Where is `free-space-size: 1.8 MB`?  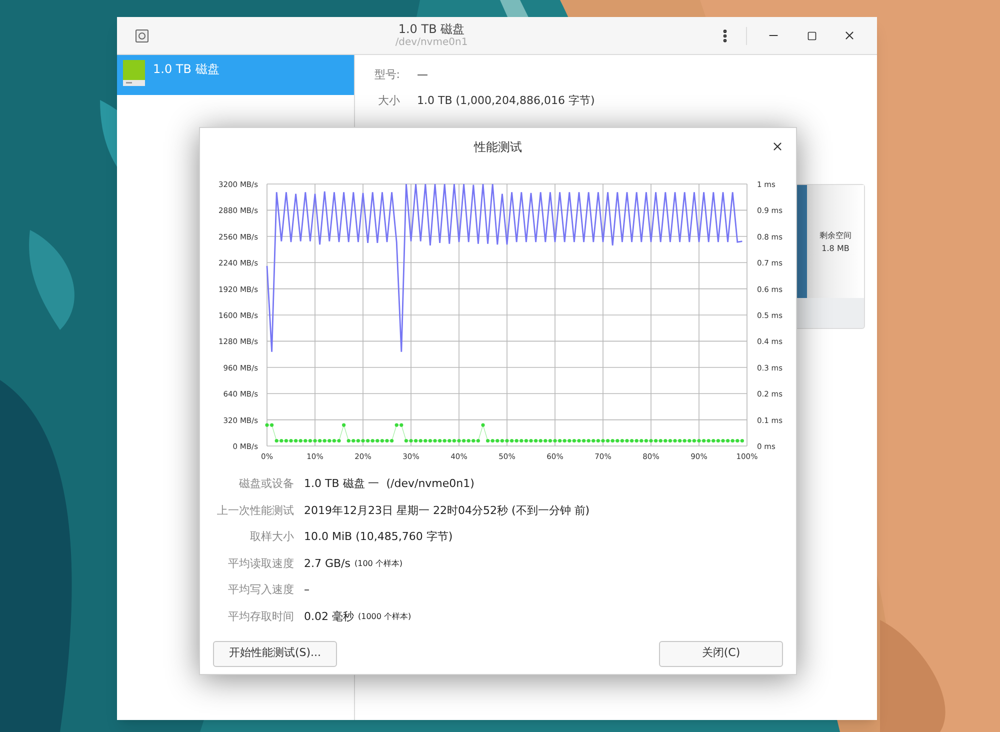
free-space-size: 1.8 MB is located at coordinates (836, 248).